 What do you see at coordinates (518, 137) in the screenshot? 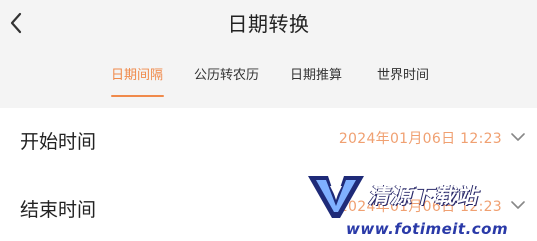
I see `chevron-down-icon` at bounding box center [518, 137].